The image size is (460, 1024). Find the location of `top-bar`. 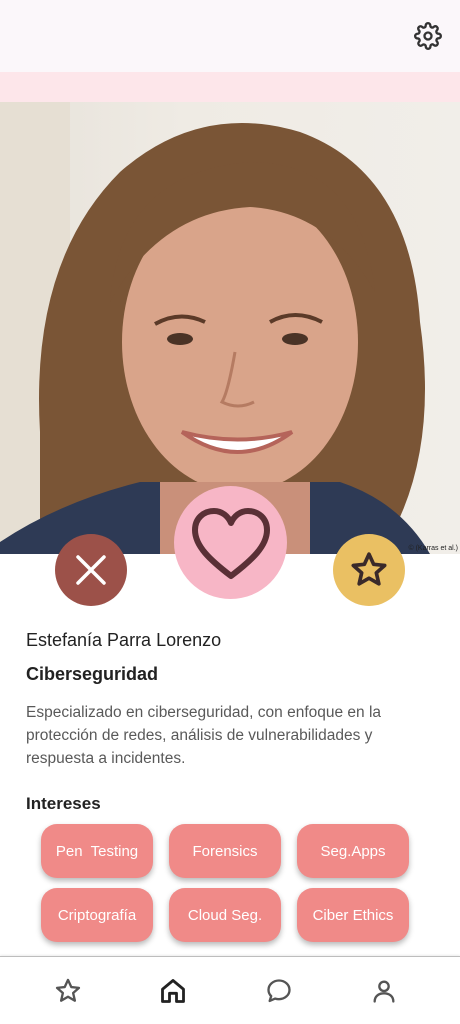

top-bar is located at coordinates (230, 36).